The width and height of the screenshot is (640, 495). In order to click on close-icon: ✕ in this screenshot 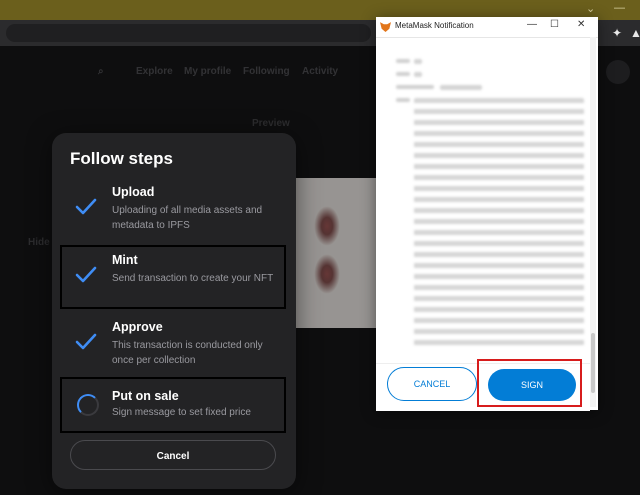, I will do `click(581, 24)`.